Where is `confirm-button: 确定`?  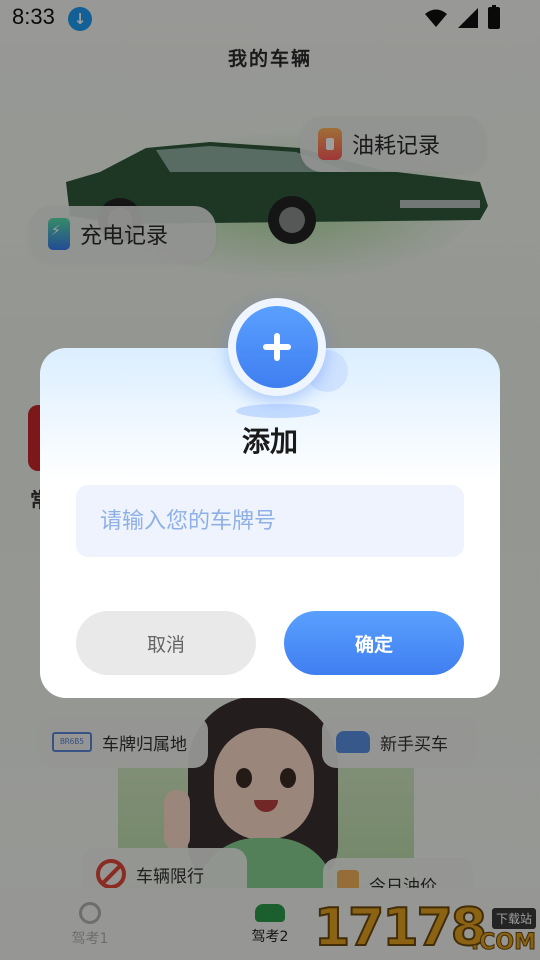 confirm-button: 确定 is located at coordinates (374, 643).